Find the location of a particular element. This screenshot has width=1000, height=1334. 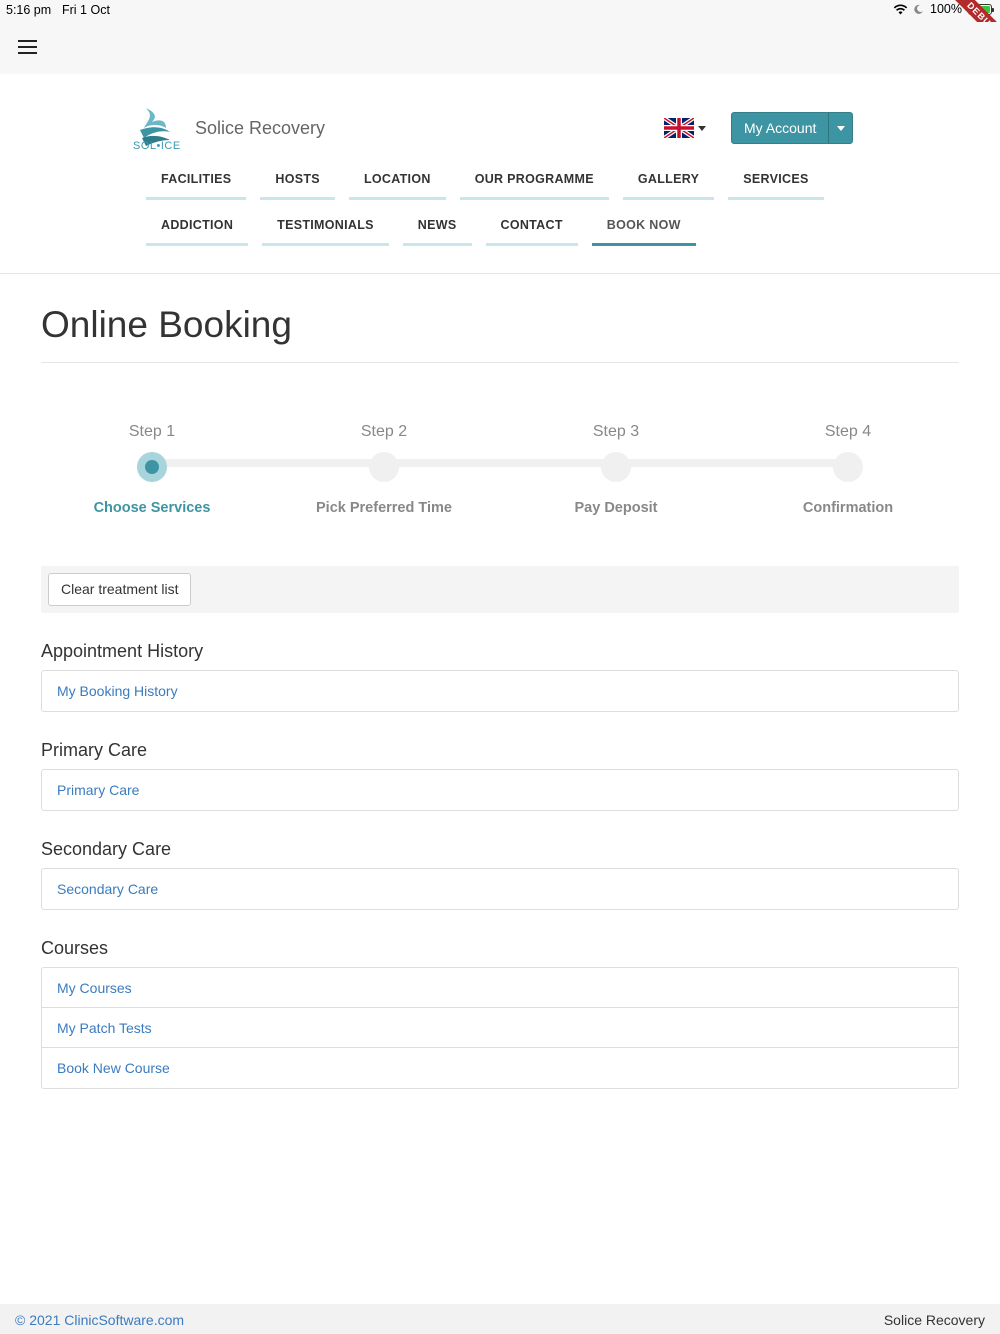

list-item-my-courses: My Courses is located at coordinates (500, 988).